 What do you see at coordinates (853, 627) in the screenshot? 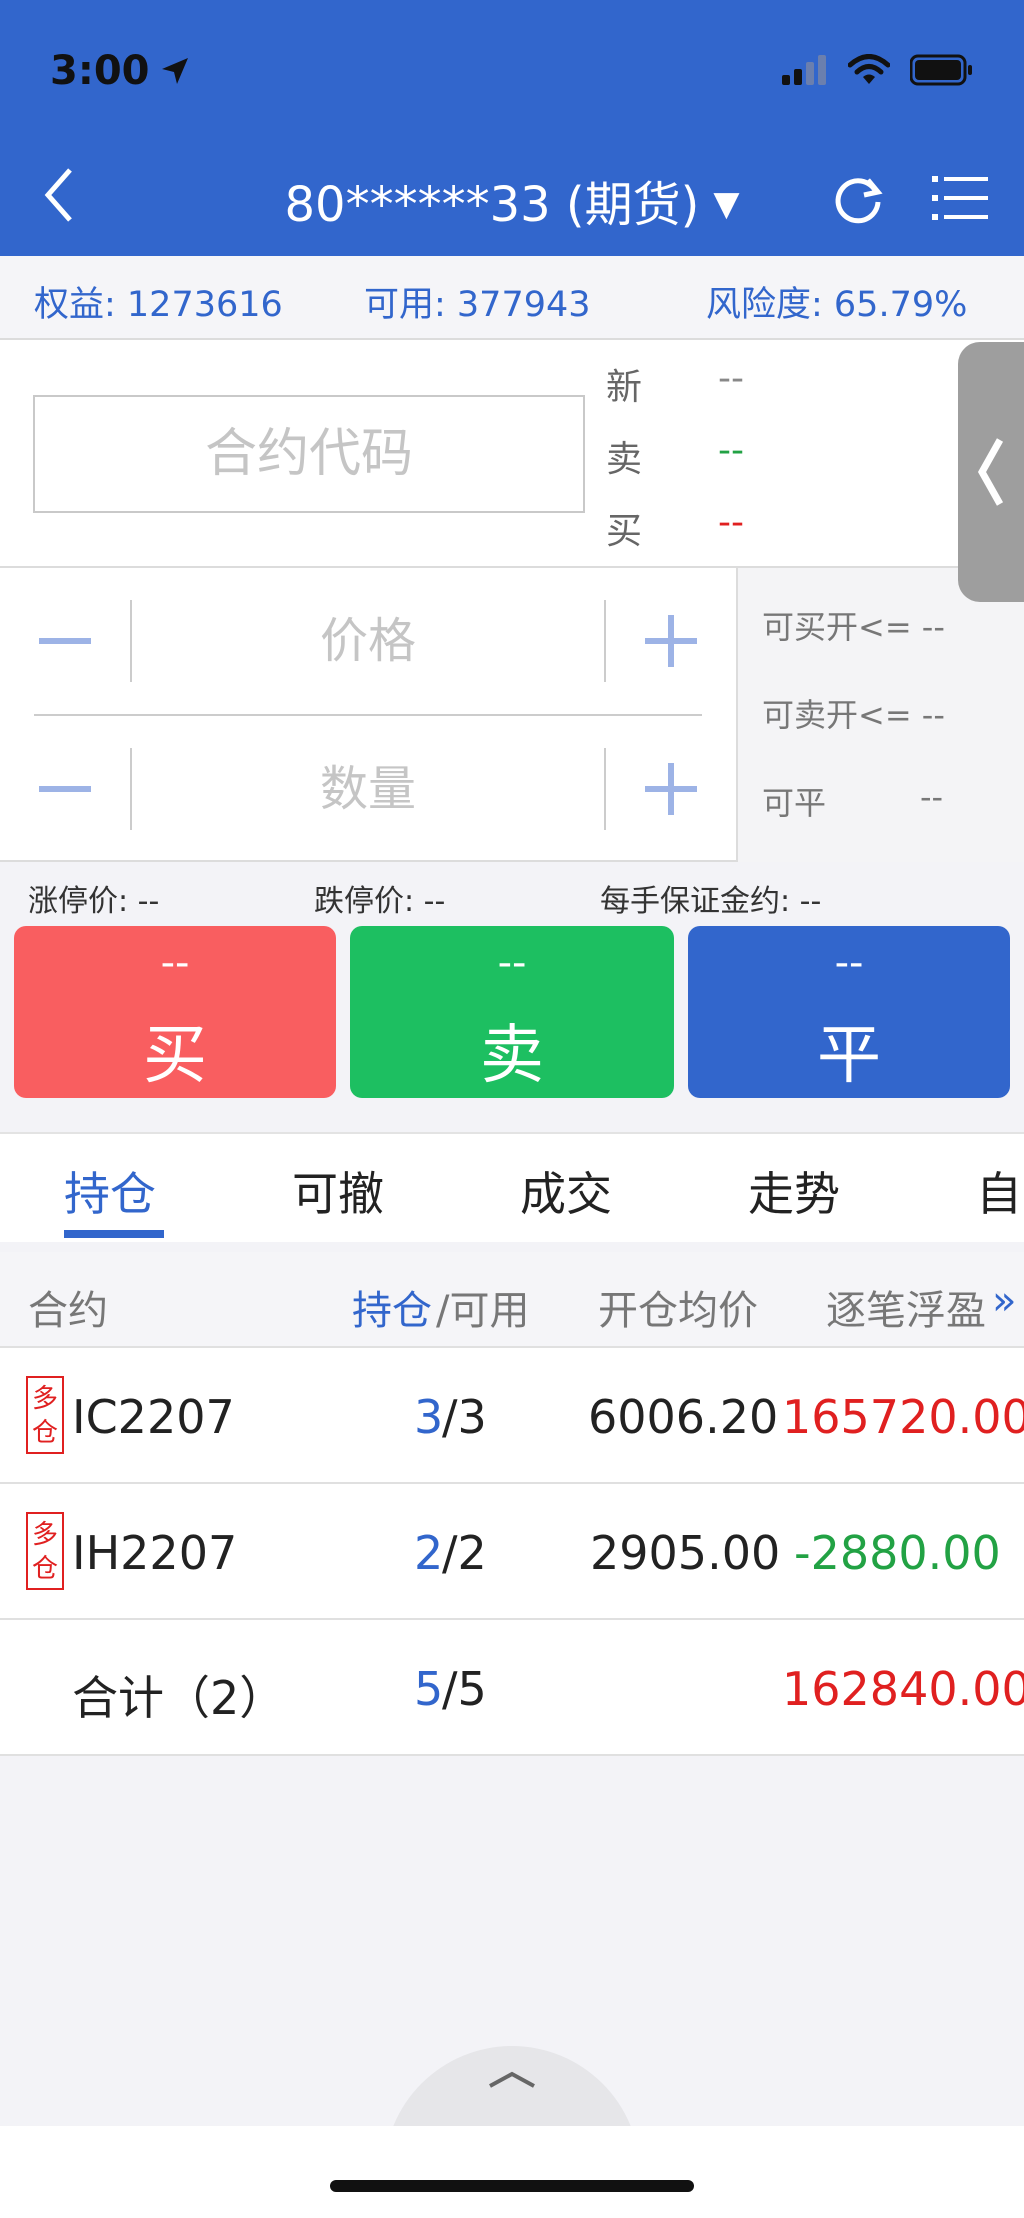
I see `can-buy-open-text: 可买开<= --` at bounding box center [853, 627].